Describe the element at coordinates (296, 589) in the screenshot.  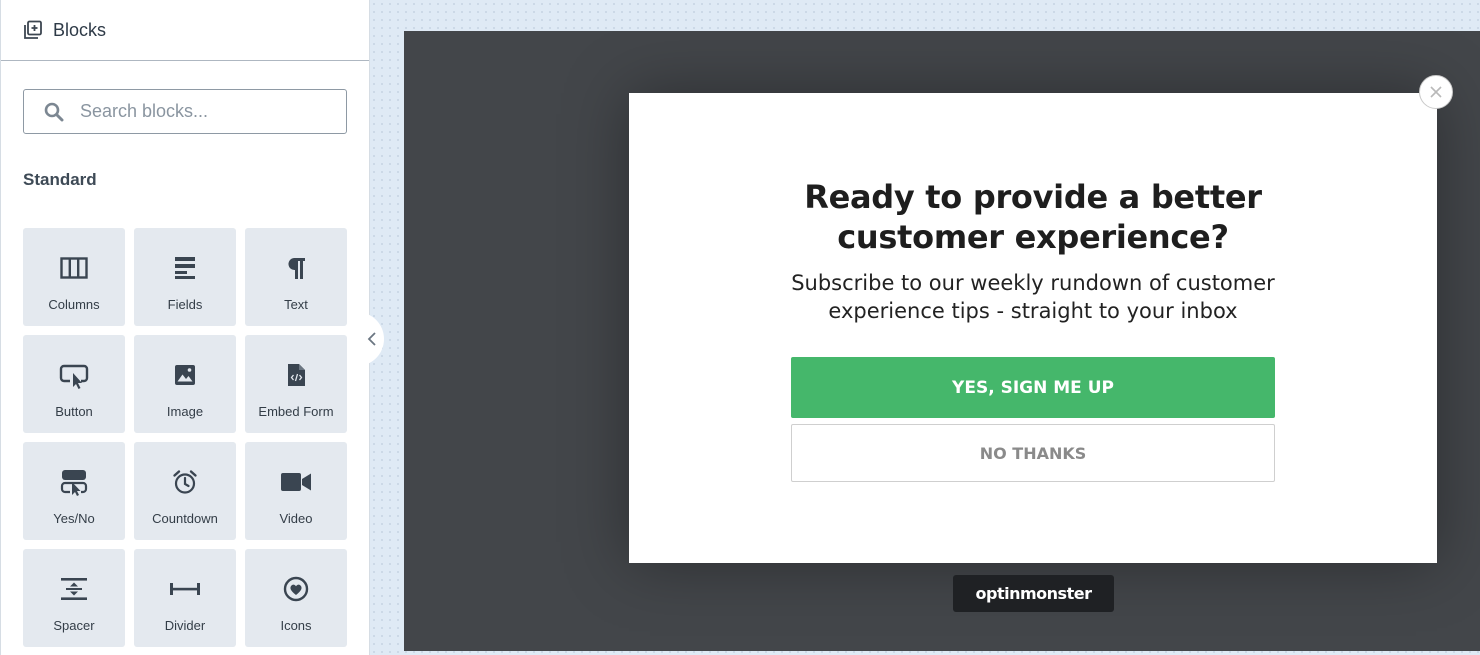
I see `heart-badge-icon` at that location.